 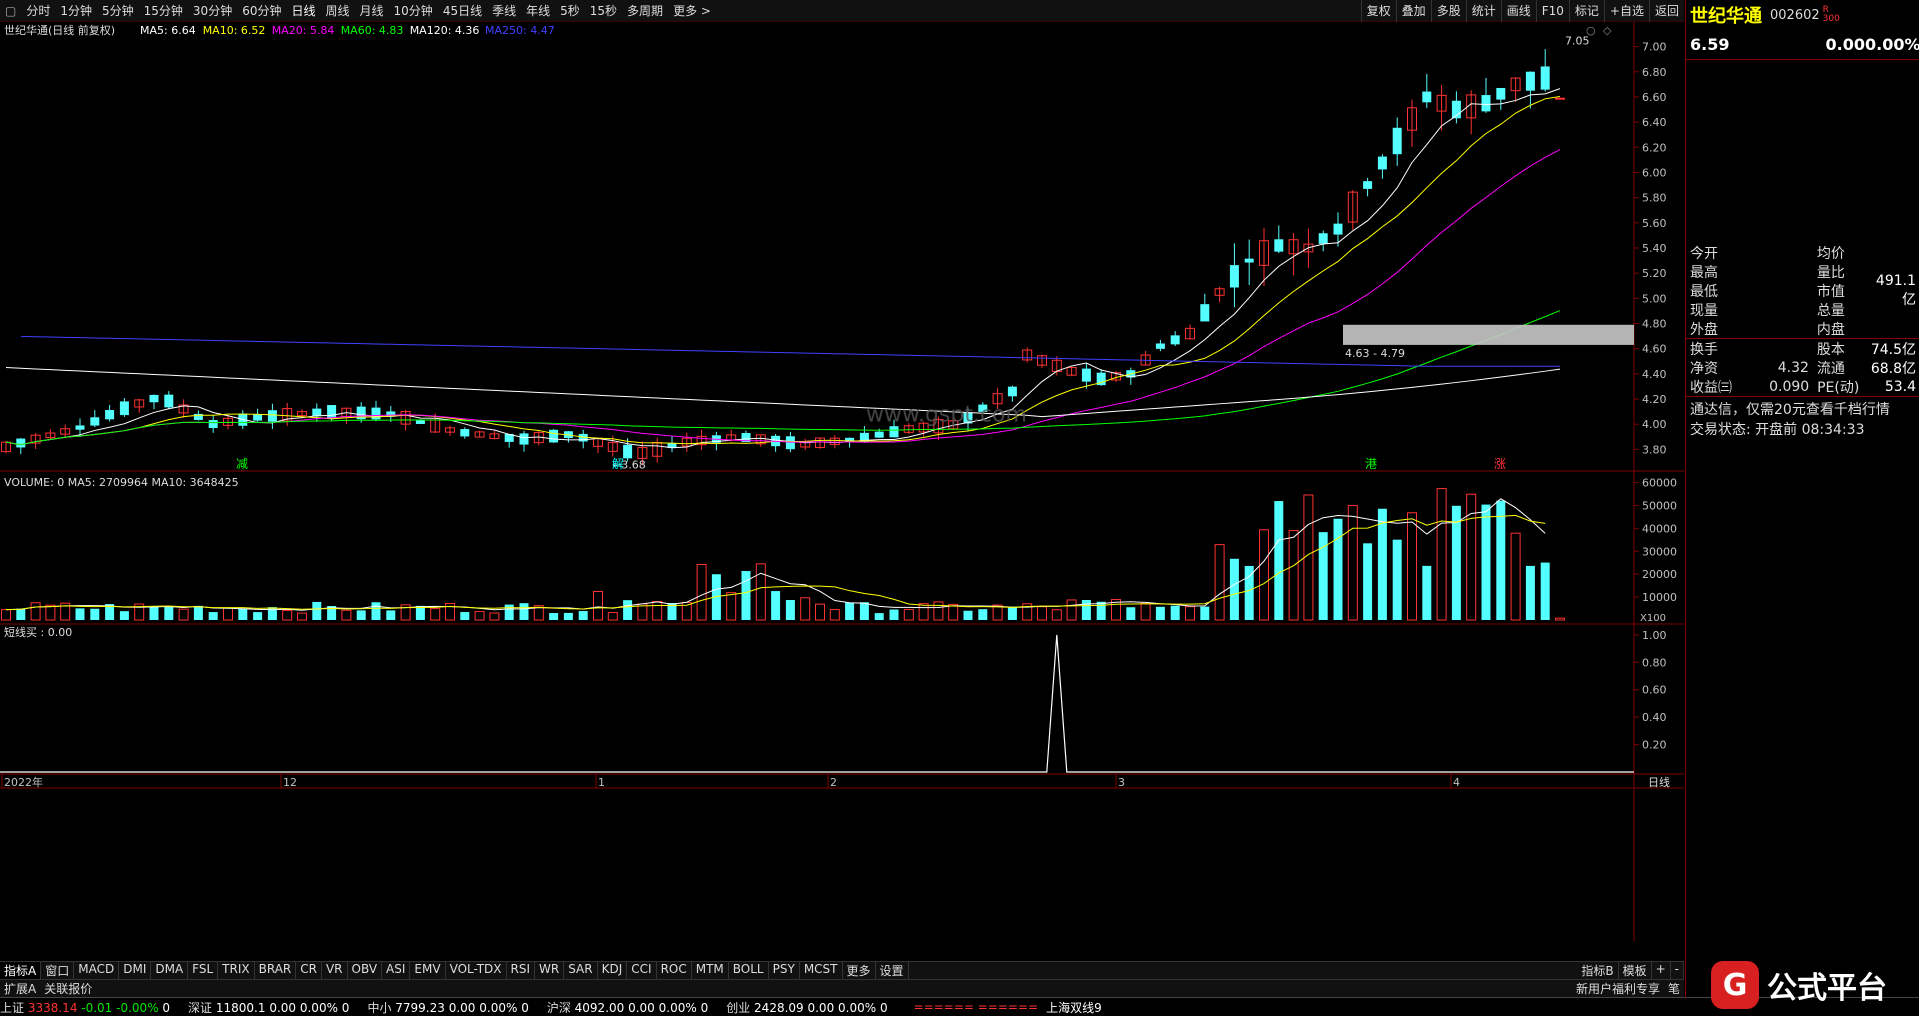 What do you see at coordinates (372, 10) in the screenshot?
I see `period-tab: 月线` at bounding box center [372, 10].